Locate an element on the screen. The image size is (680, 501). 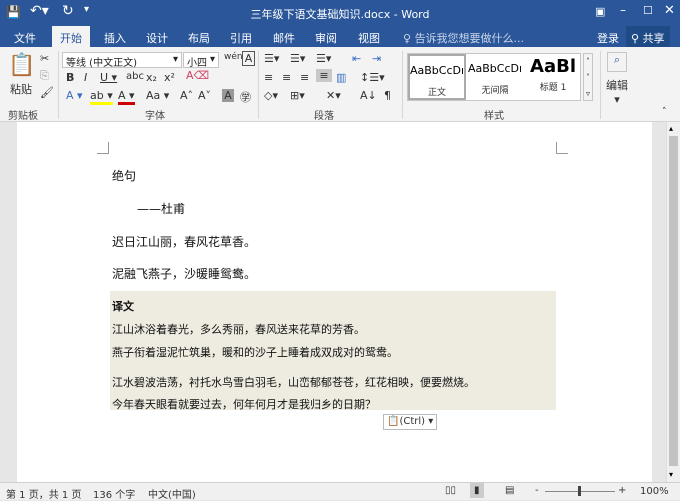
char-border-icon: A is located at coordinates (248, 58).